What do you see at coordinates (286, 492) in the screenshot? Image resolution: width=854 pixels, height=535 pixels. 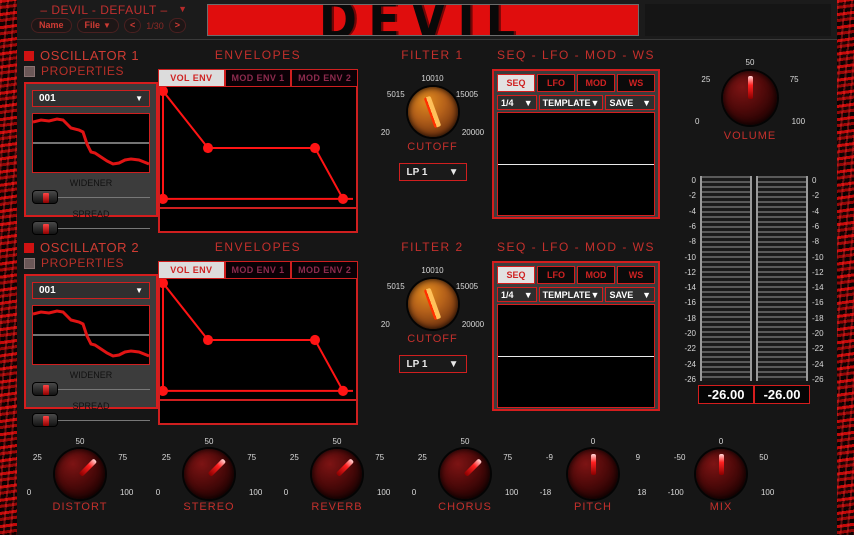 I see `knob-tick-min: 0` at bounding box center [286, 492].